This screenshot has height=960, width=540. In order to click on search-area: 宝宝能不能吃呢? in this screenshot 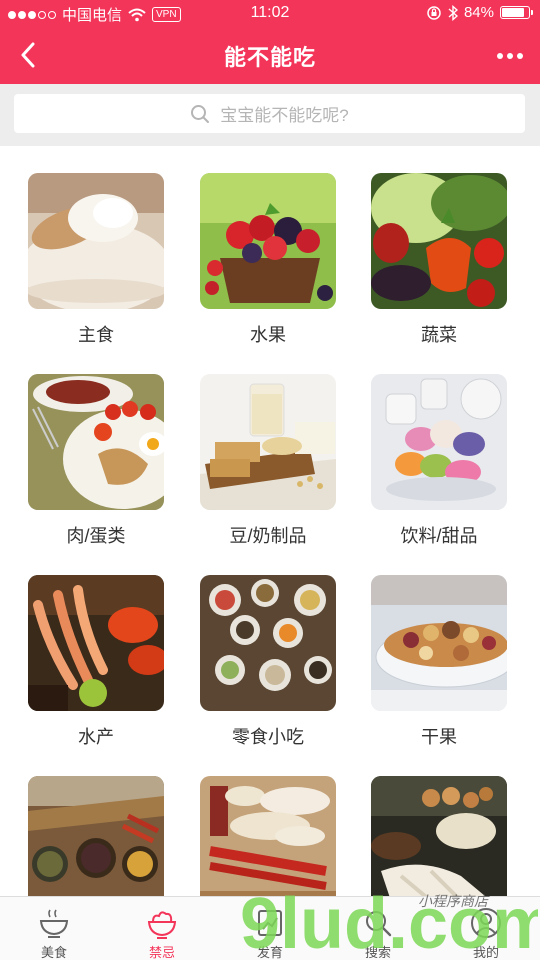, I will do `click(270, 115)`.